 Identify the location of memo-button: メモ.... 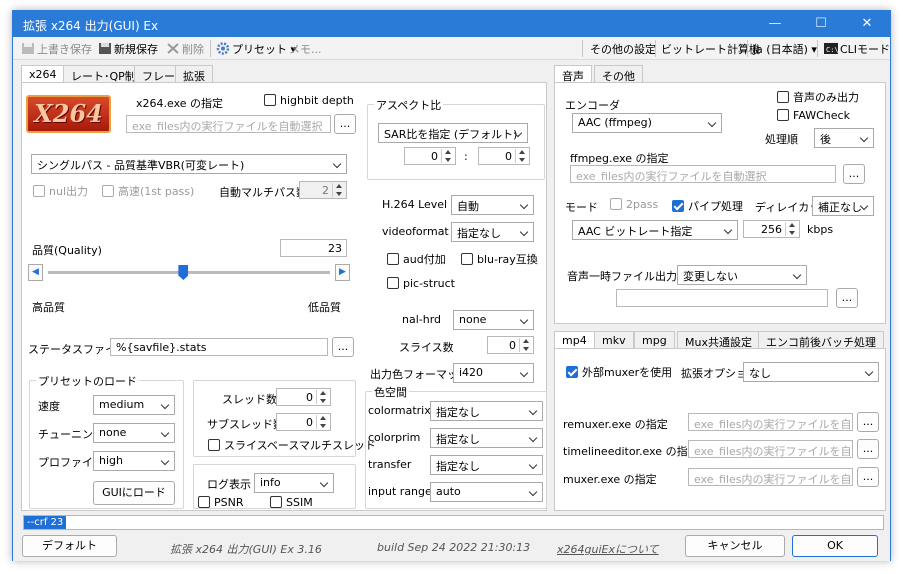
(305, 49).